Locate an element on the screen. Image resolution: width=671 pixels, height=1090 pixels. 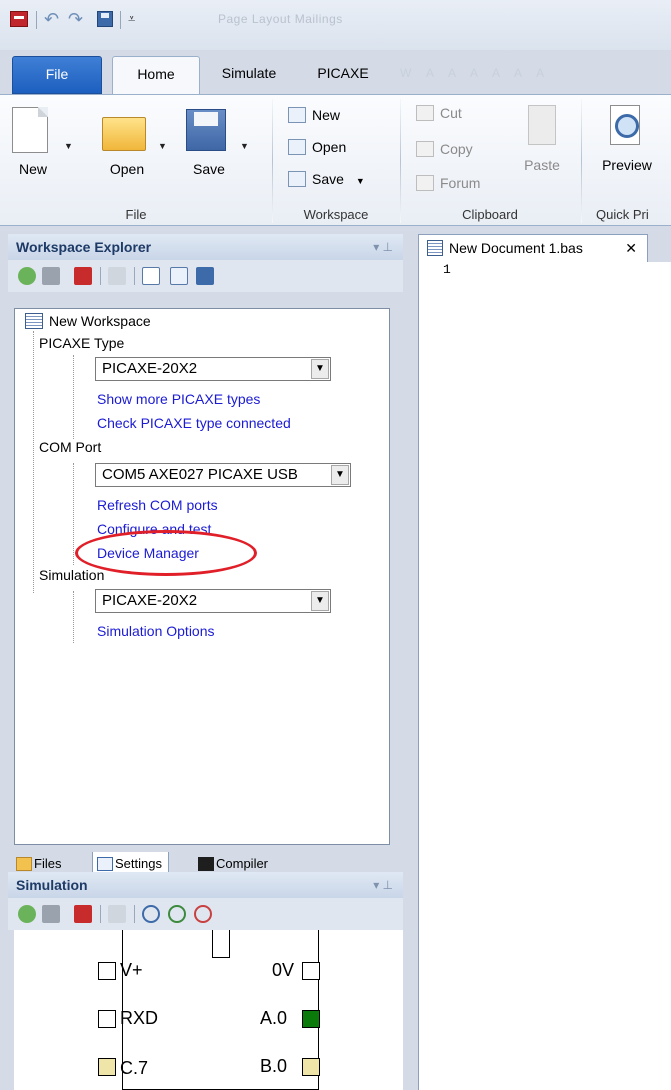
tree-root-label: New Workspace is located at coordinates (100, 321).